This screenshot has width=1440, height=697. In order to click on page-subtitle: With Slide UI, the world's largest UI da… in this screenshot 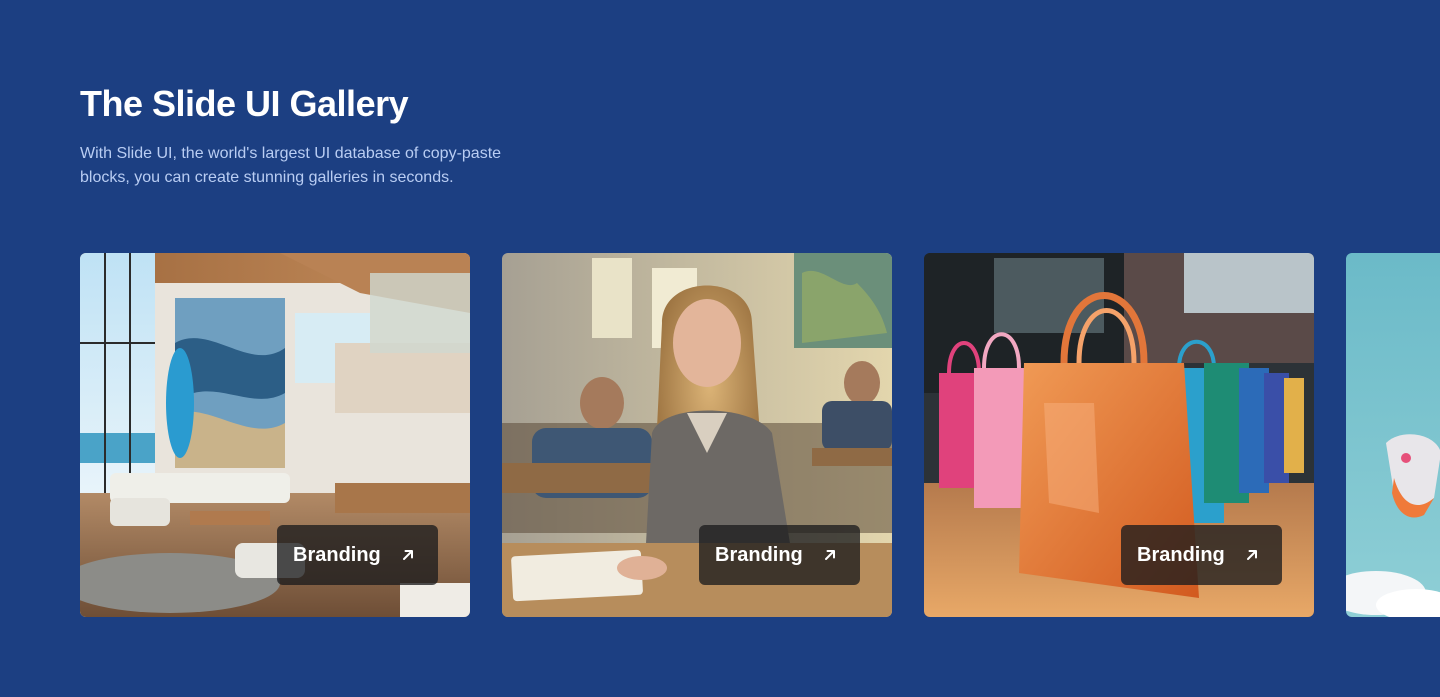, I will do `click(291, 165)`.